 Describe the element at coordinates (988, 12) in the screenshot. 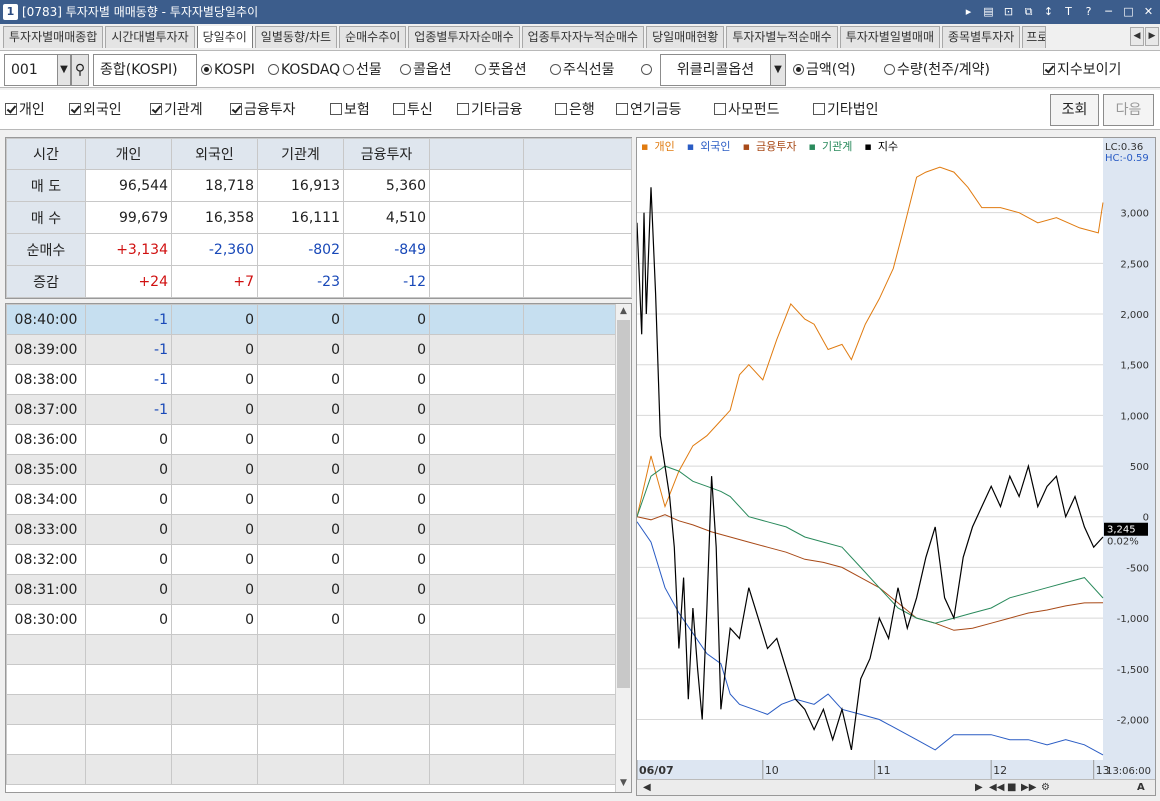

I see `window-button-1-icon: ▤` at that location.